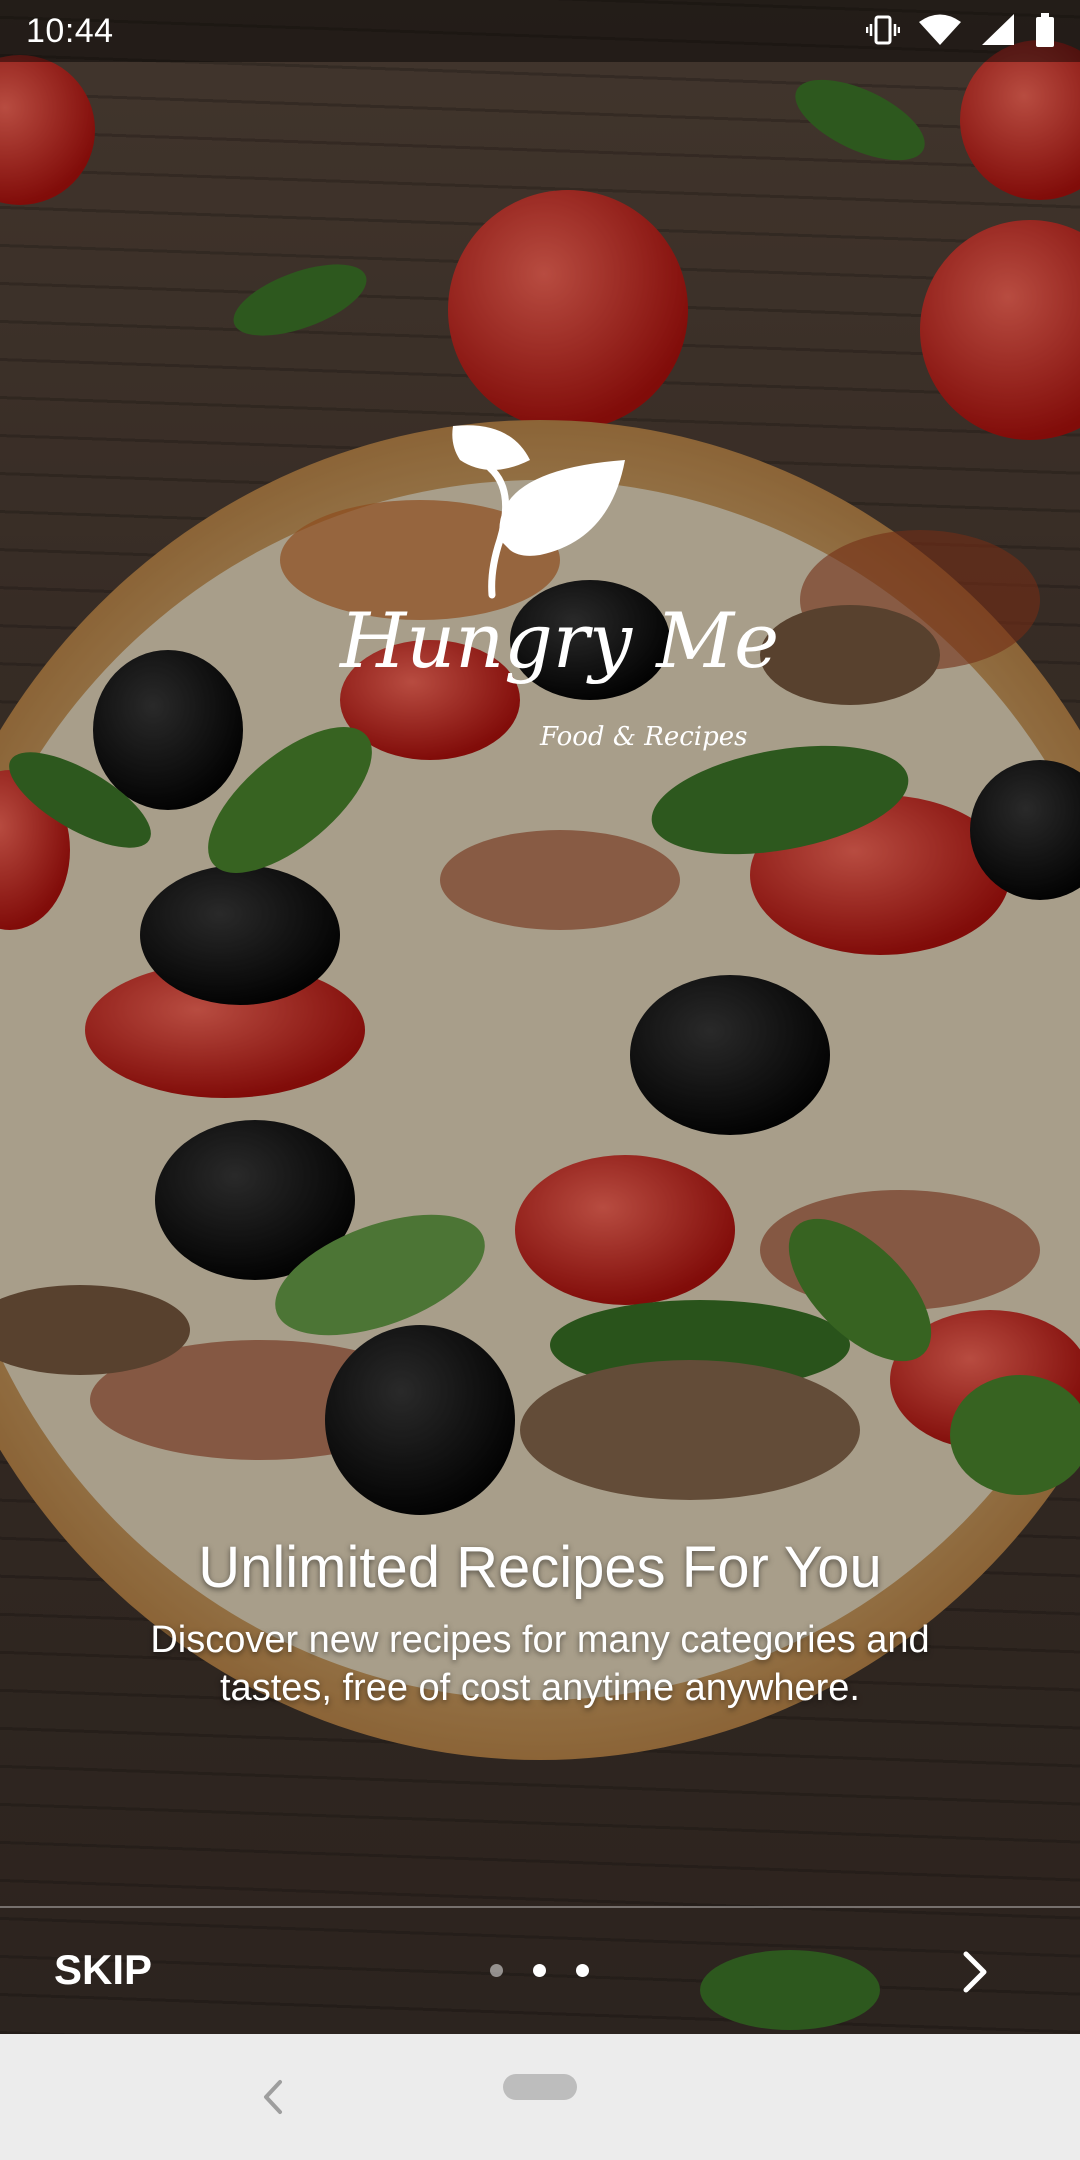 The width and height of the screenshot is (1080, 2160). Describe the element at coordinates (70, 31) in the screenshot. I see `status-time: 10:44` at that location.